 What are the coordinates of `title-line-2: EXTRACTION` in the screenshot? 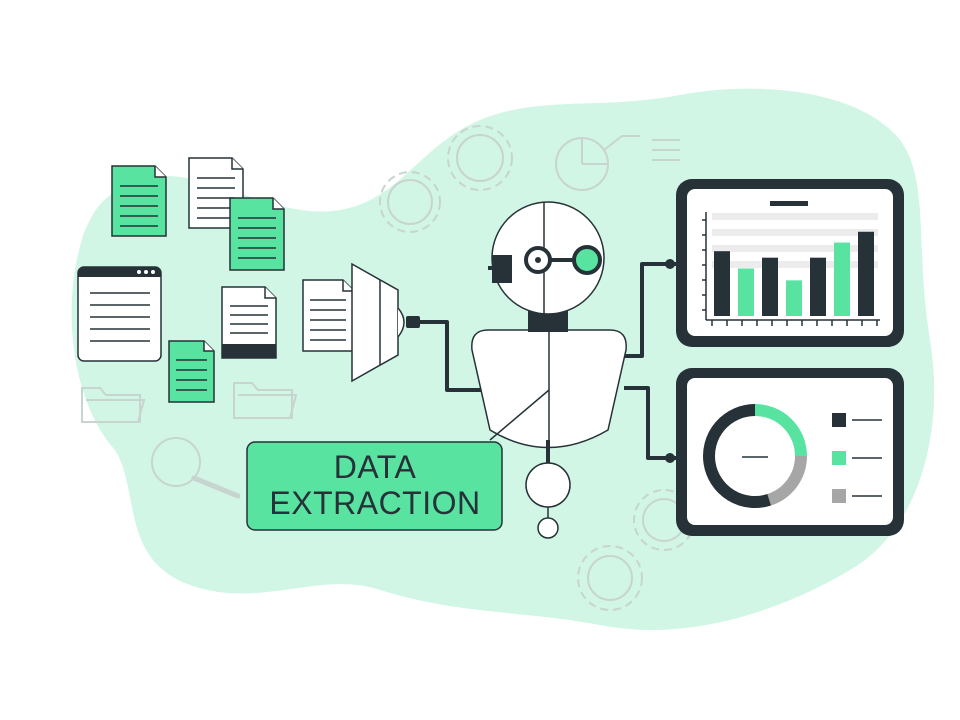 It's located at (374, 503).